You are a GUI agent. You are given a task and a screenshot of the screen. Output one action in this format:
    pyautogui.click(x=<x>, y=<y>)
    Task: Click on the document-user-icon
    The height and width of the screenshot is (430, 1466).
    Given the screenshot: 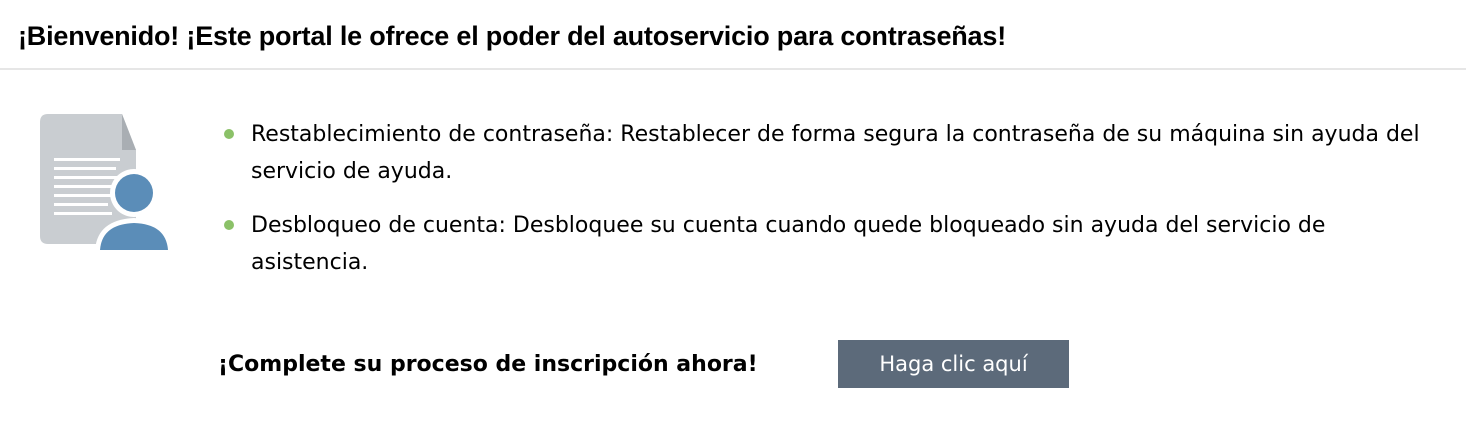 What is the action you would take?
    pyautogui.click(x=106, y=183)
    